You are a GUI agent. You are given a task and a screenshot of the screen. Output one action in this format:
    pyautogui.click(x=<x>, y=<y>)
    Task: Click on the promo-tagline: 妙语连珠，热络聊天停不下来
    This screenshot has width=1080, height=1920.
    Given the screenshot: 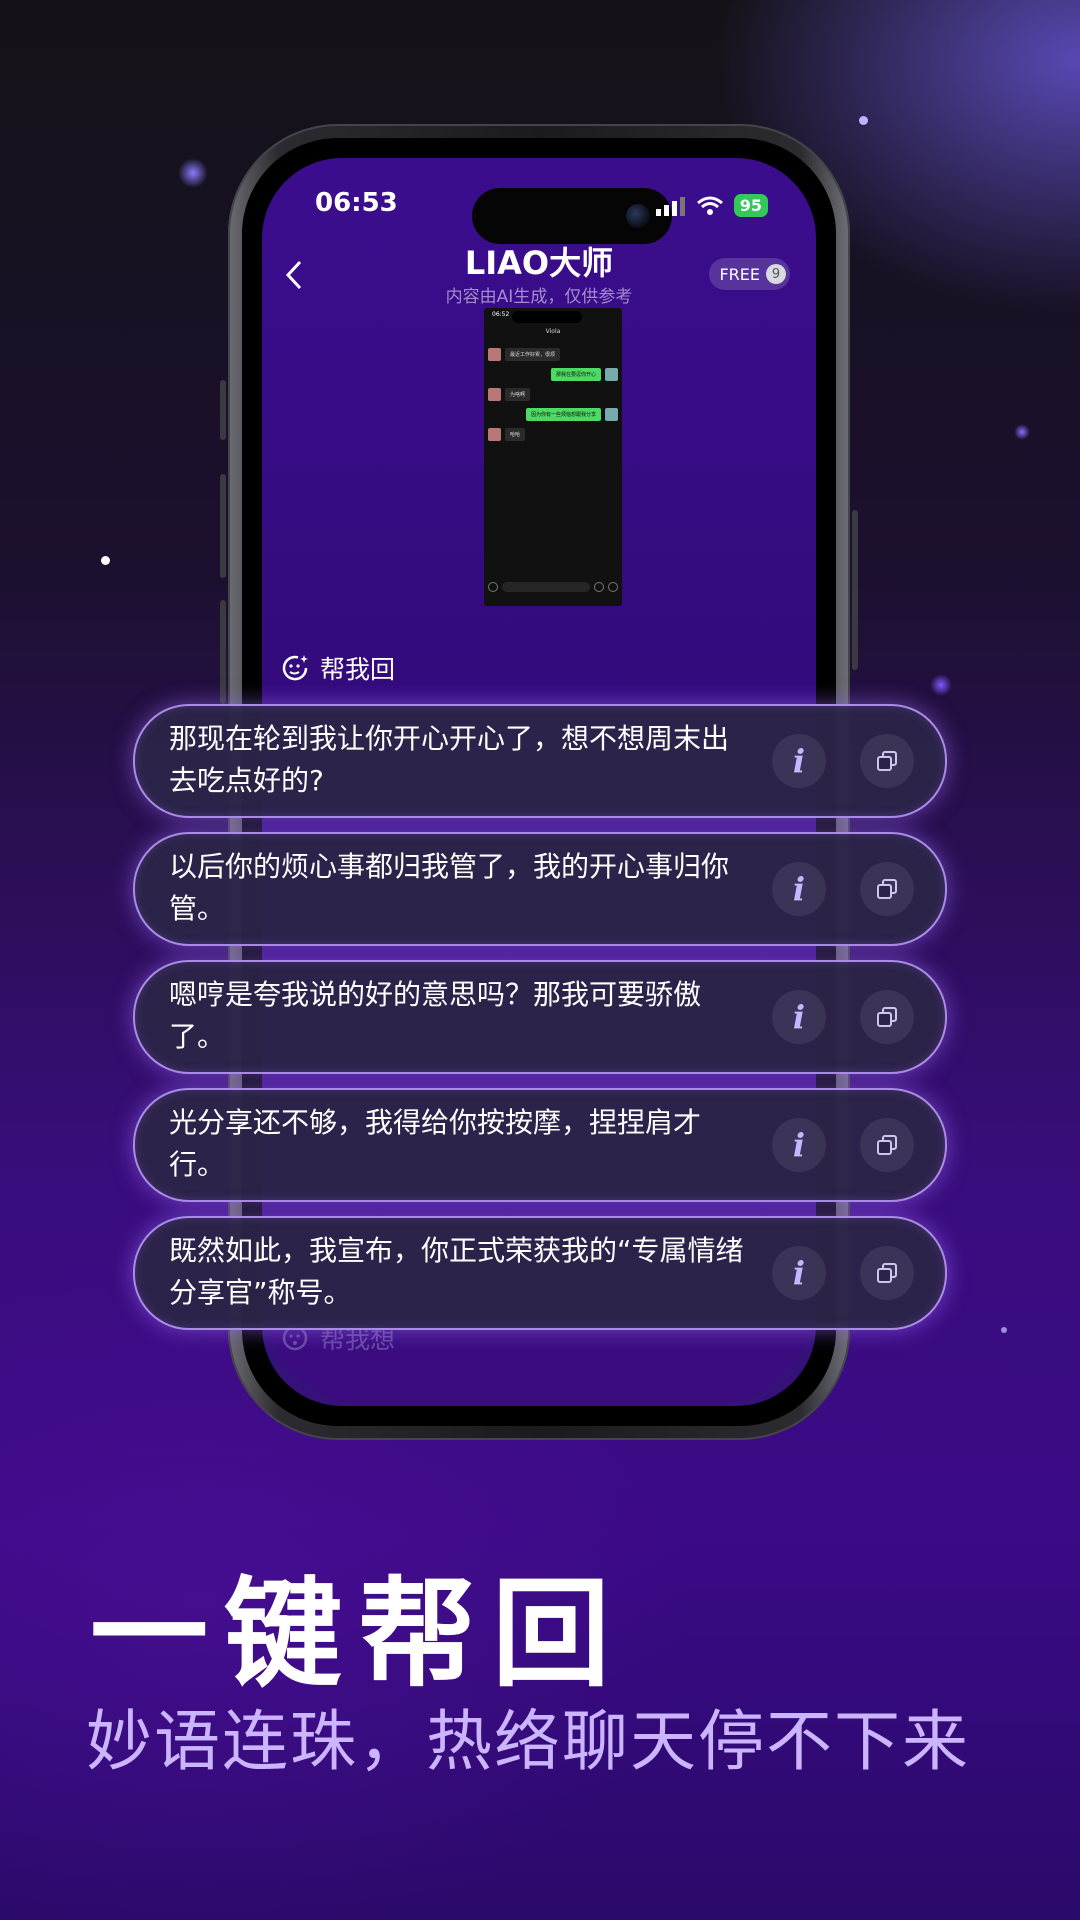 What is the action you would take?
    pyautogui.click(x=528, y=1741)
    